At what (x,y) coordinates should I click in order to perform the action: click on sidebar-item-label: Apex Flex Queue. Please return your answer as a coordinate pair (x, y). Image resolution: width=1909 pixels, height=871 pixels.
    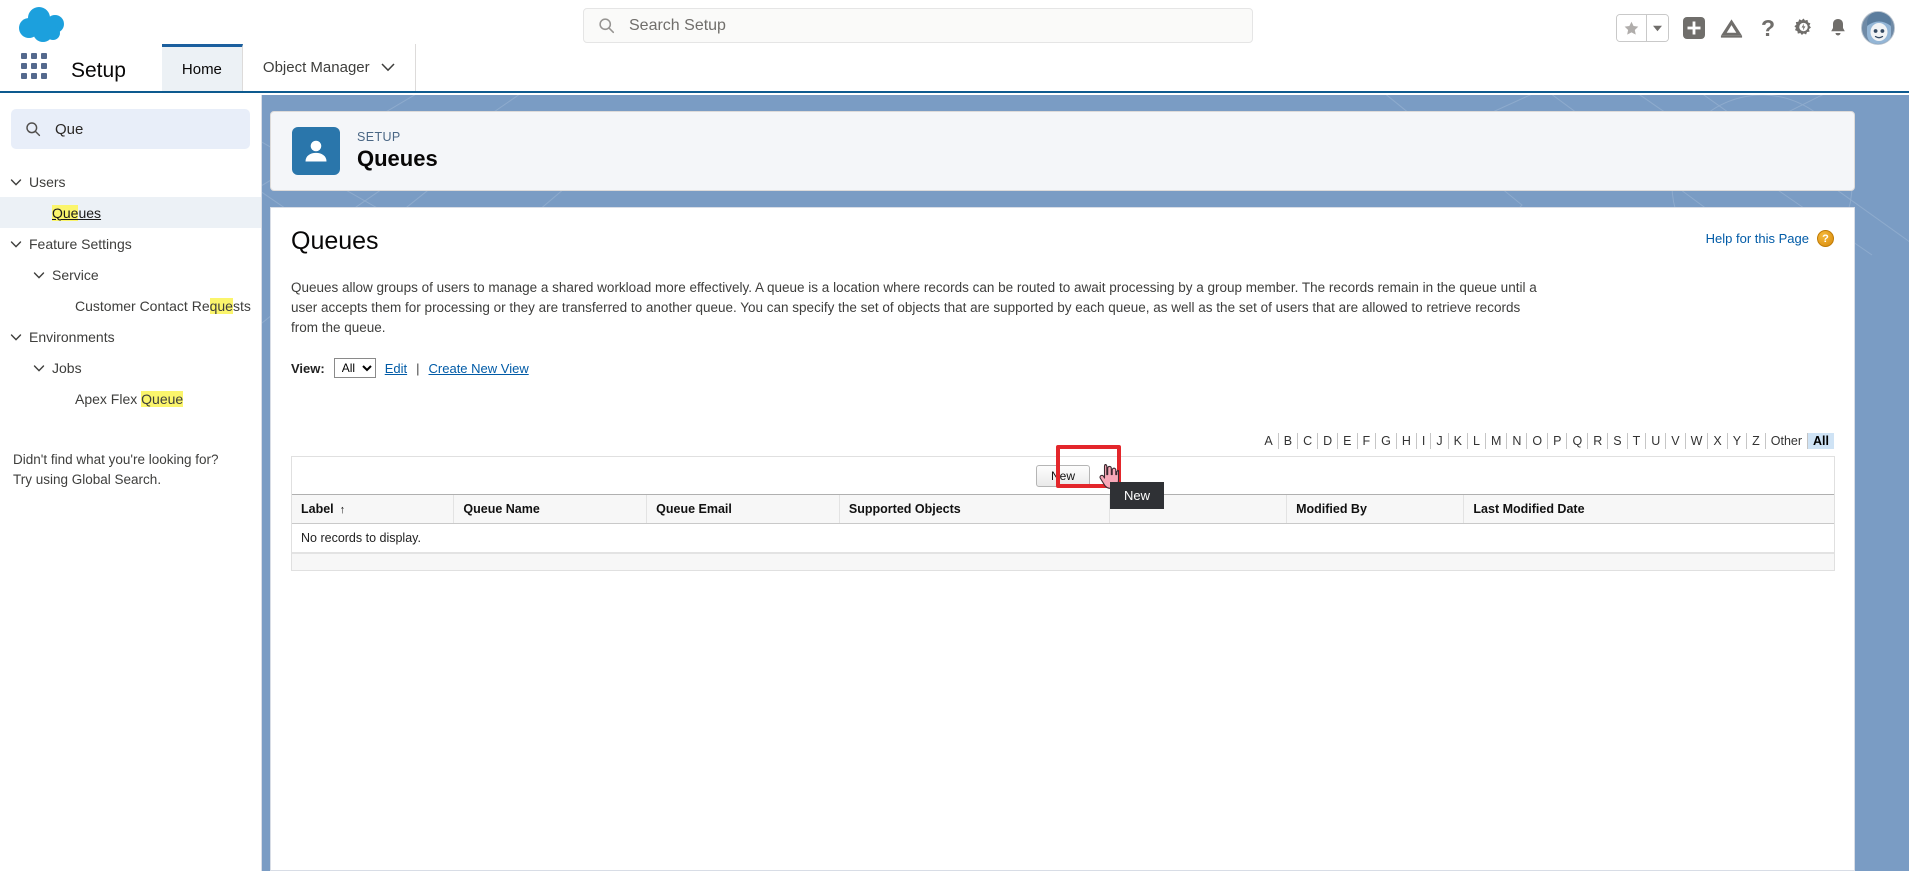
    Looking at the image, I should click on (129, 398).